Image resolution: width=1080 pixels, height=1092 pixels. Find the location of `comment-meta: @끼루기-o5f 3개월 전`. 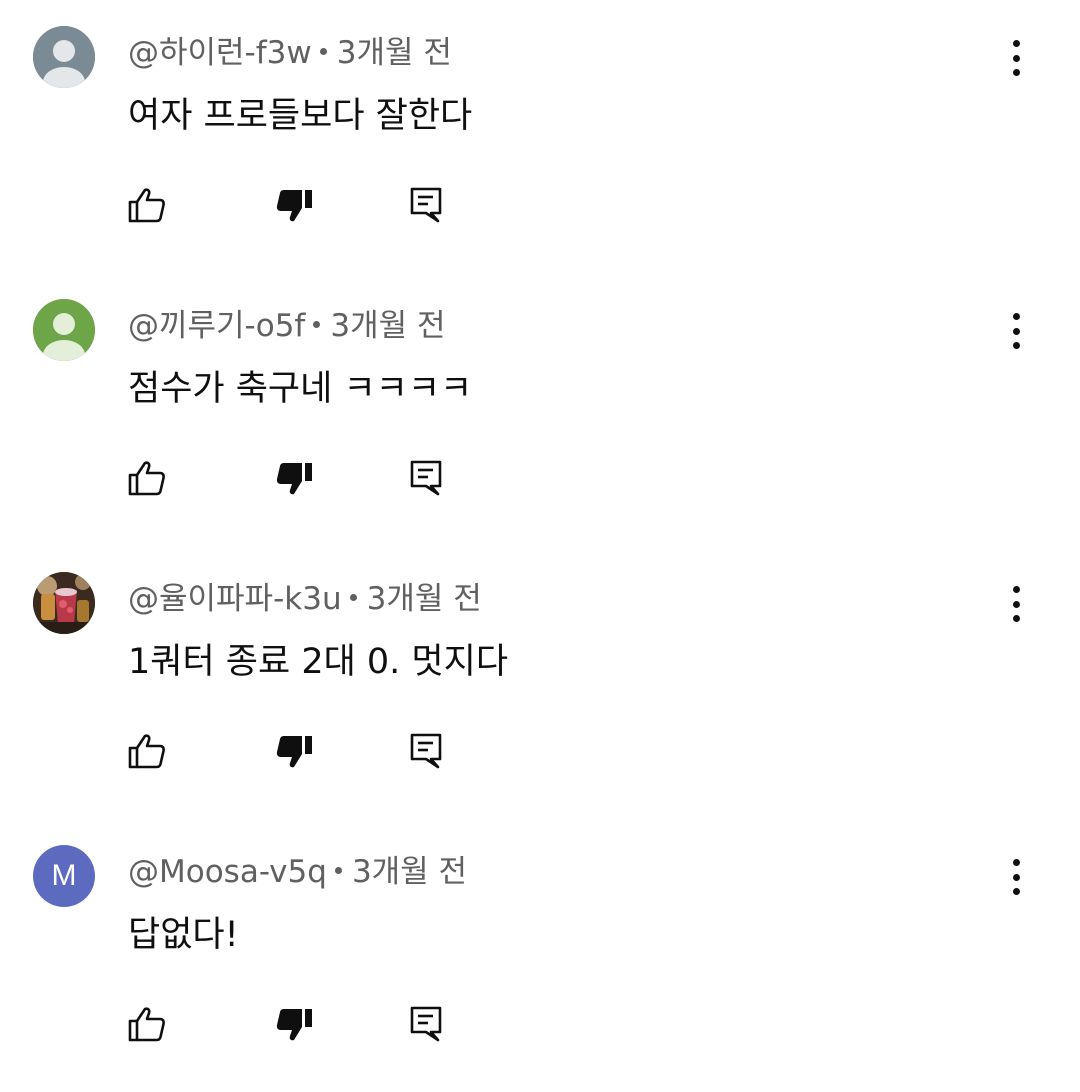

comment-meta: @끼루기-o5f 3개월 전 is located at coordinates (287, 326).